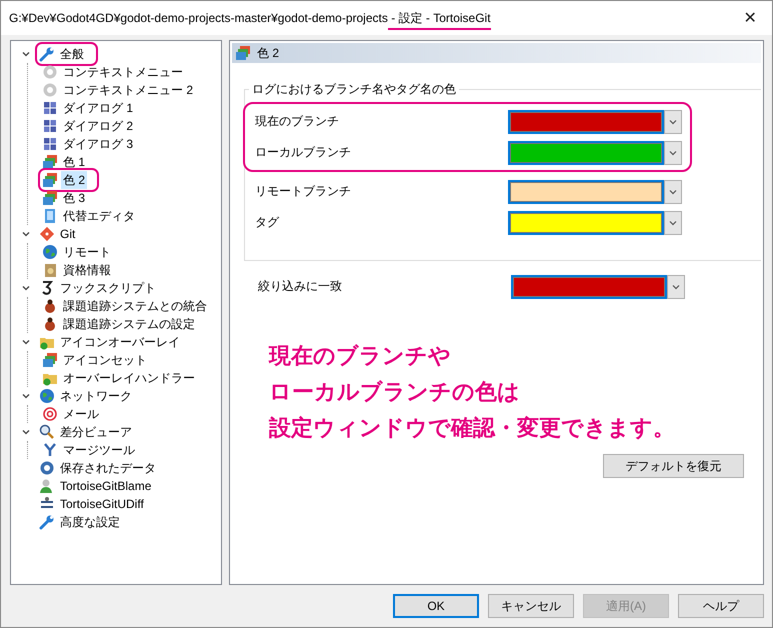 Image resolution: width=773 pixels, height=628 pixels. What do you see at coordinates (50, 450) in the screenshot?
I see `merge-arrow-icon` at bounding box center [50, 450].